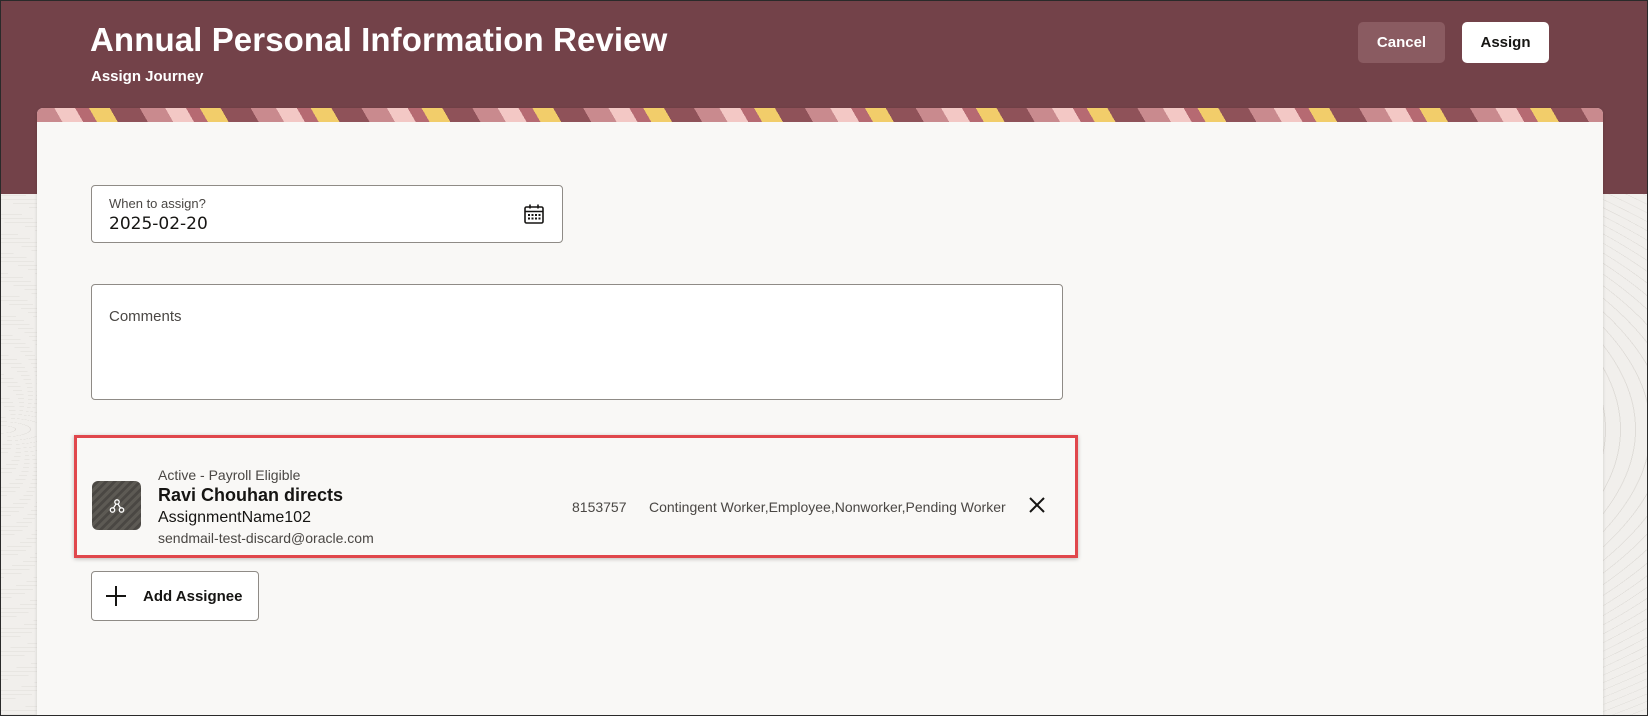  I want to click on remove-assignee-button, so click(1037, 505).